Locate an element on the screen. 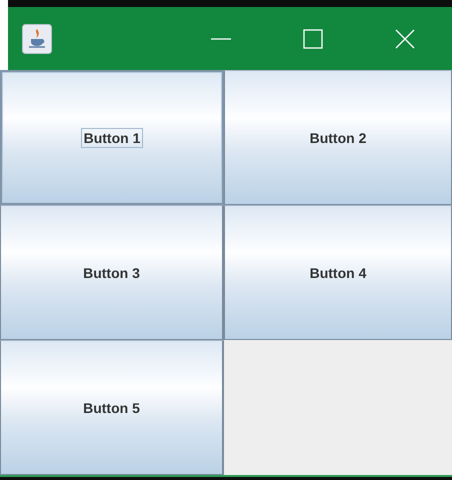 The width and height of the screenshot is (452, 480). minimize-icon is located at coordinates (221, 39).